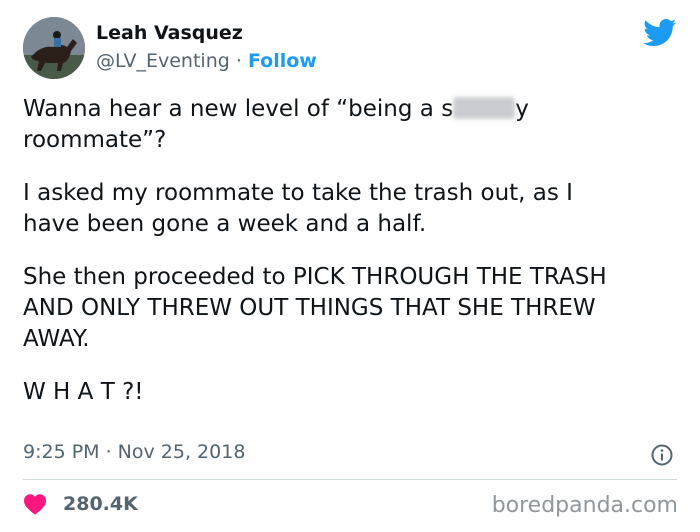 This screenshot has width=700, height=532. Describe the element at coordinates (484, 108) in the screenshot. I see `censored-word` at that location.